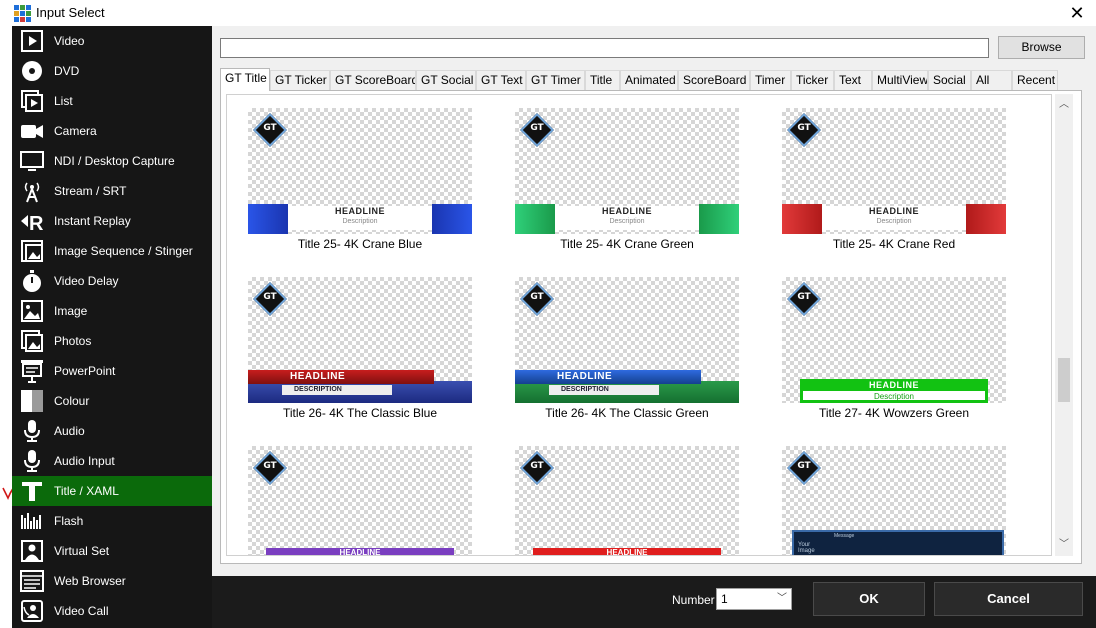 The height and width of the screenshot is (628, 1096). I want to click on tab-animated: Animated, so click(649, 80).